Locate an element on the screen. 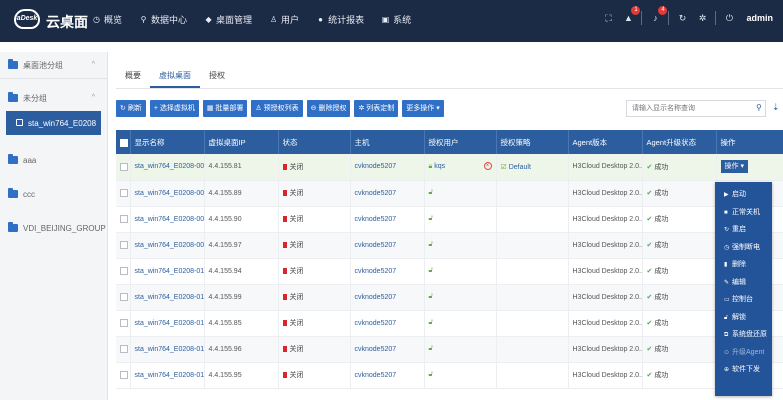 The height and width of the screenshot is (400, 783). refresh-button: ↻ 刷新 is located at coordinates (131, 108).